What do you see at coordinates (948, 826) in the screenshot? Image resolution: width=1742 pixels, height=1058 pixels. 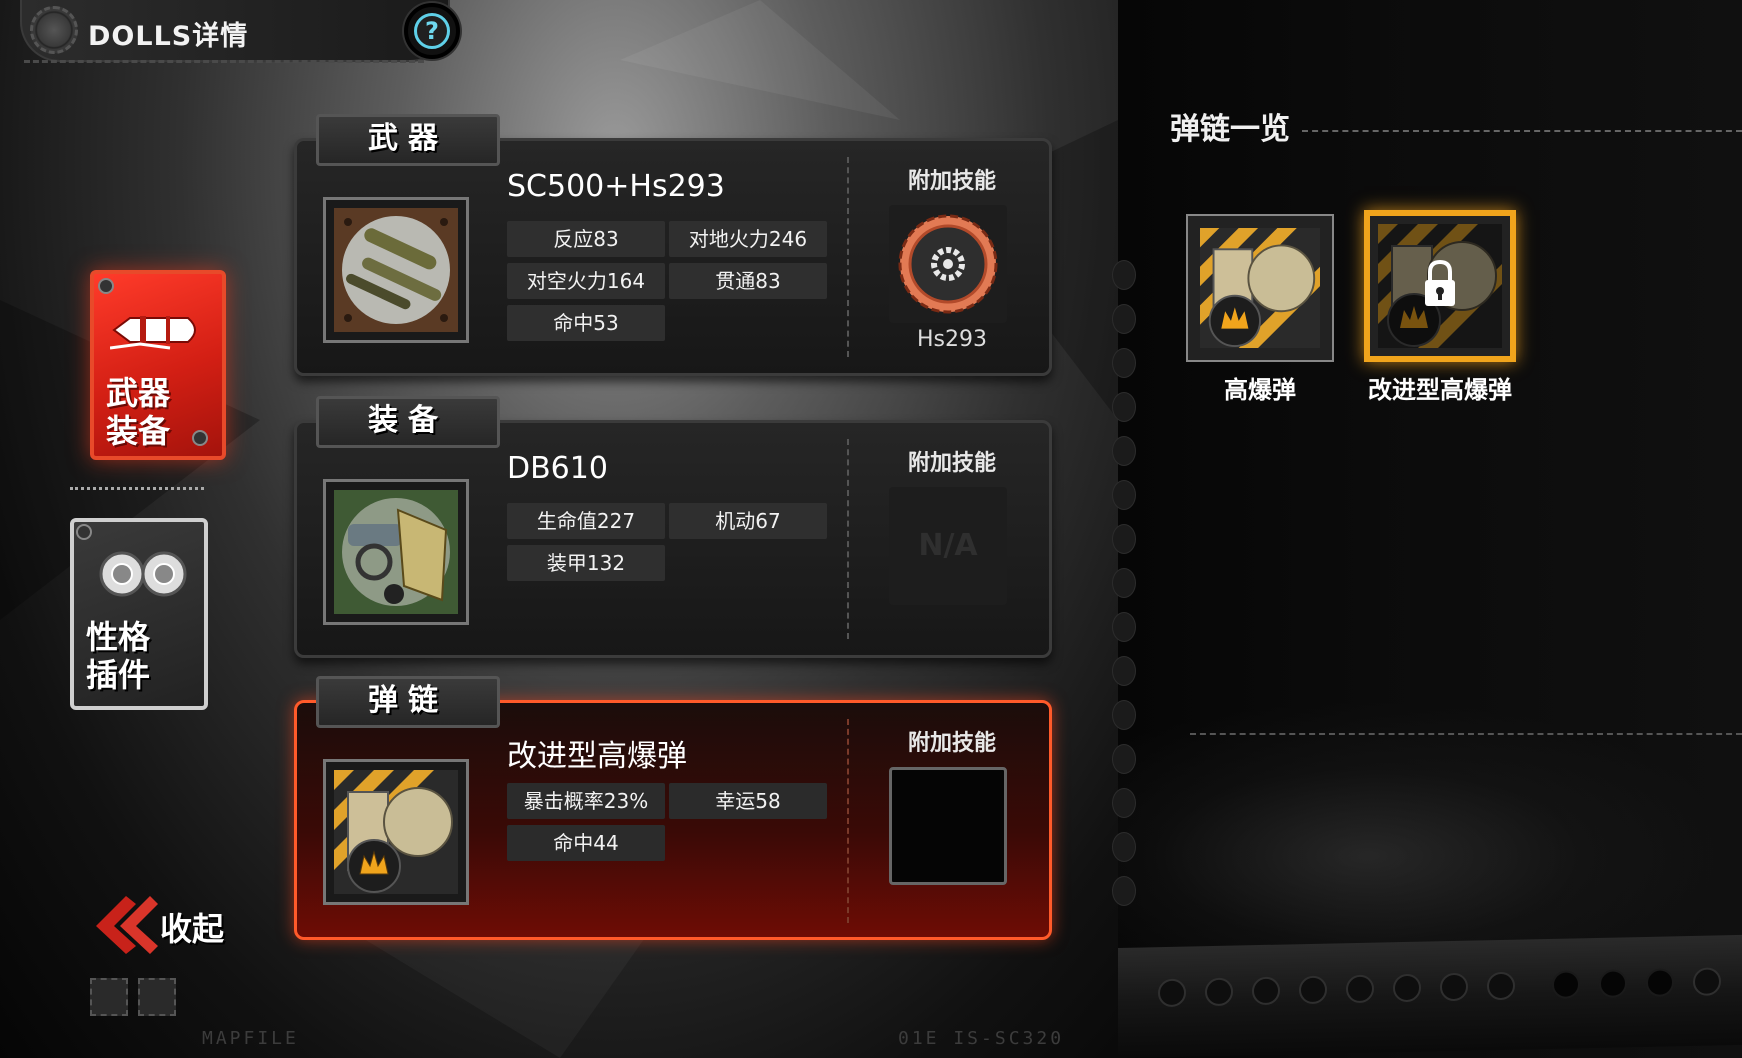 I see `ammo-skill-slot` at bounding box center [948, 826].